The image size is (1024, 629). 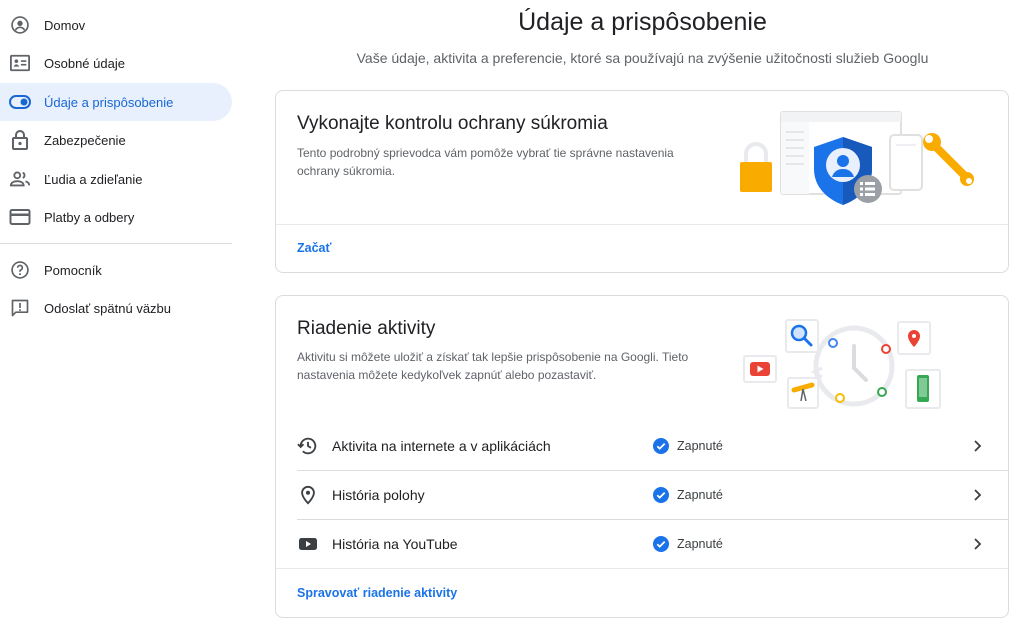 What do you see at coordinates (20, 63) in the screenshot?
I see `id-card-icon` at bounding box center [20, 63].